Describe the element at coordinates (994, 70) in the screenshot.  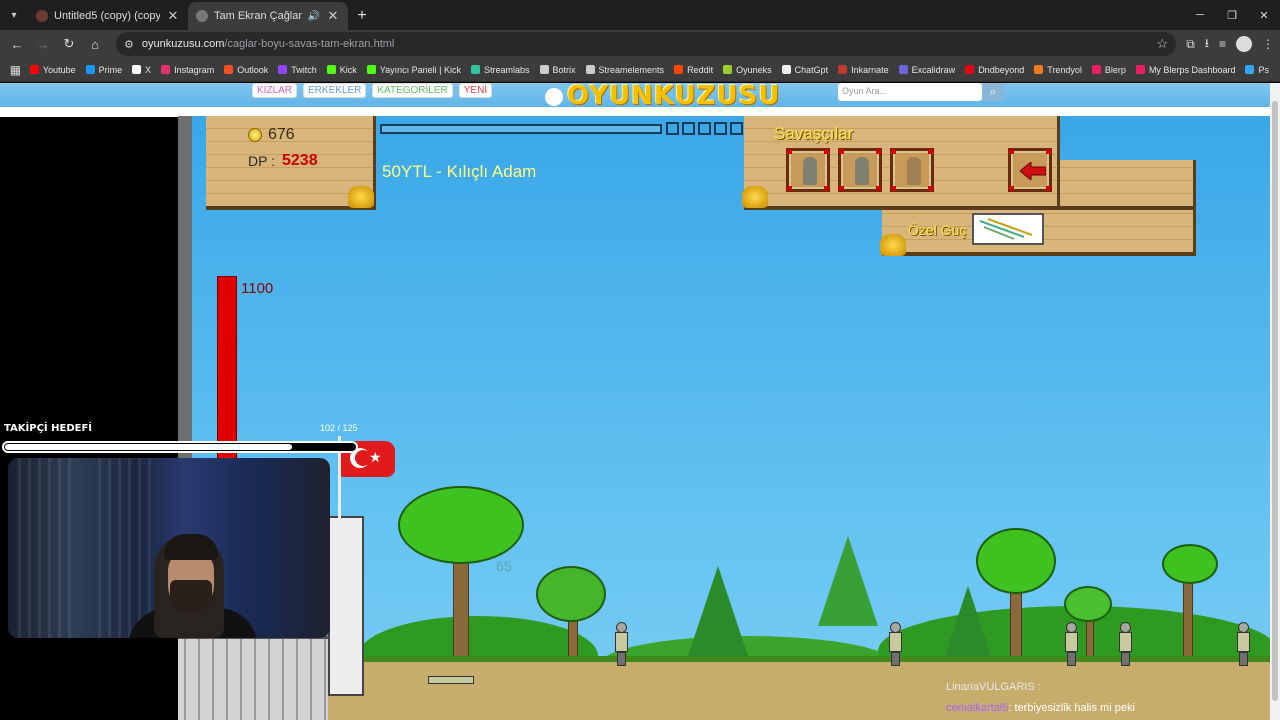
I see `bookmark-dndbeyond: Dndbeyond` at that location.